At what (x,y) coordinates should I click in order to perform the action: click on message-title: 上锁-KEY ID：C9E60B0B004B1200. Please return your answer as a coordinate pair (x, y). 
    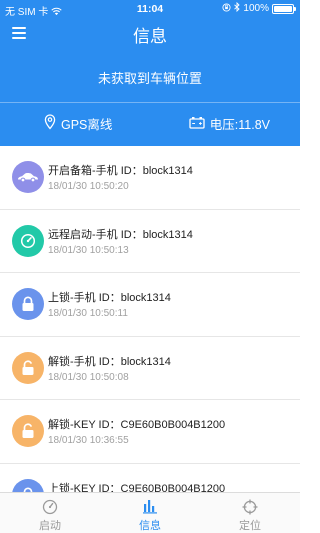
    Looking at the image, I should click on (137, 487).